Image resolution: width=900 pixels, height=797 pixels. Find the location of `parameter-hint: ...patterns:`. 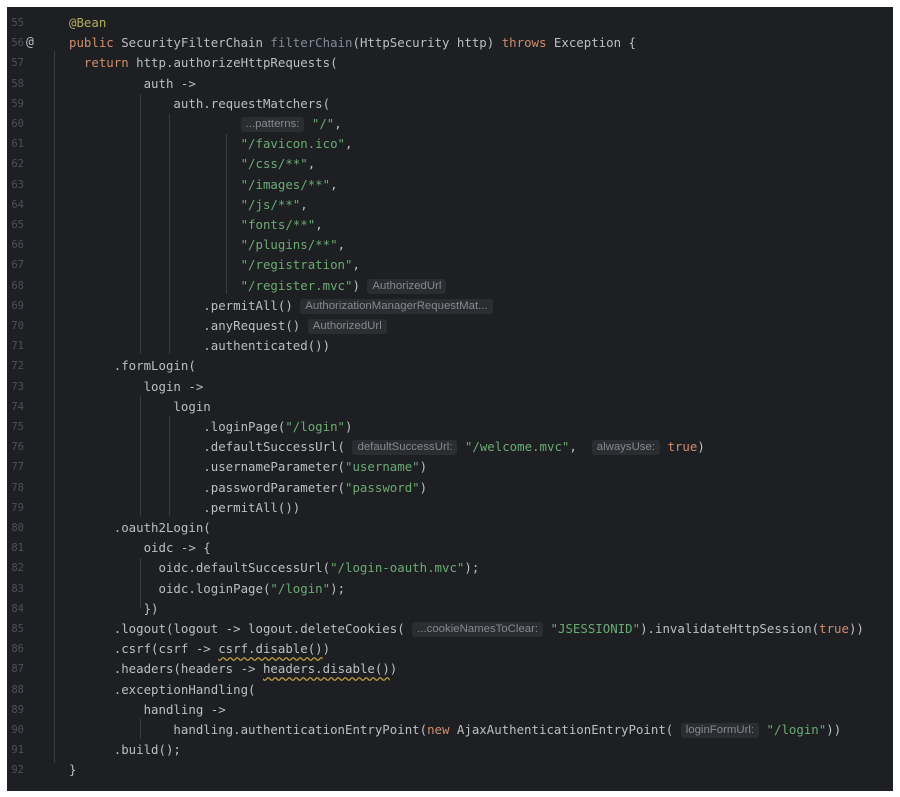

parameter-hint: ...patterns: is located at coordinates (272, 124).